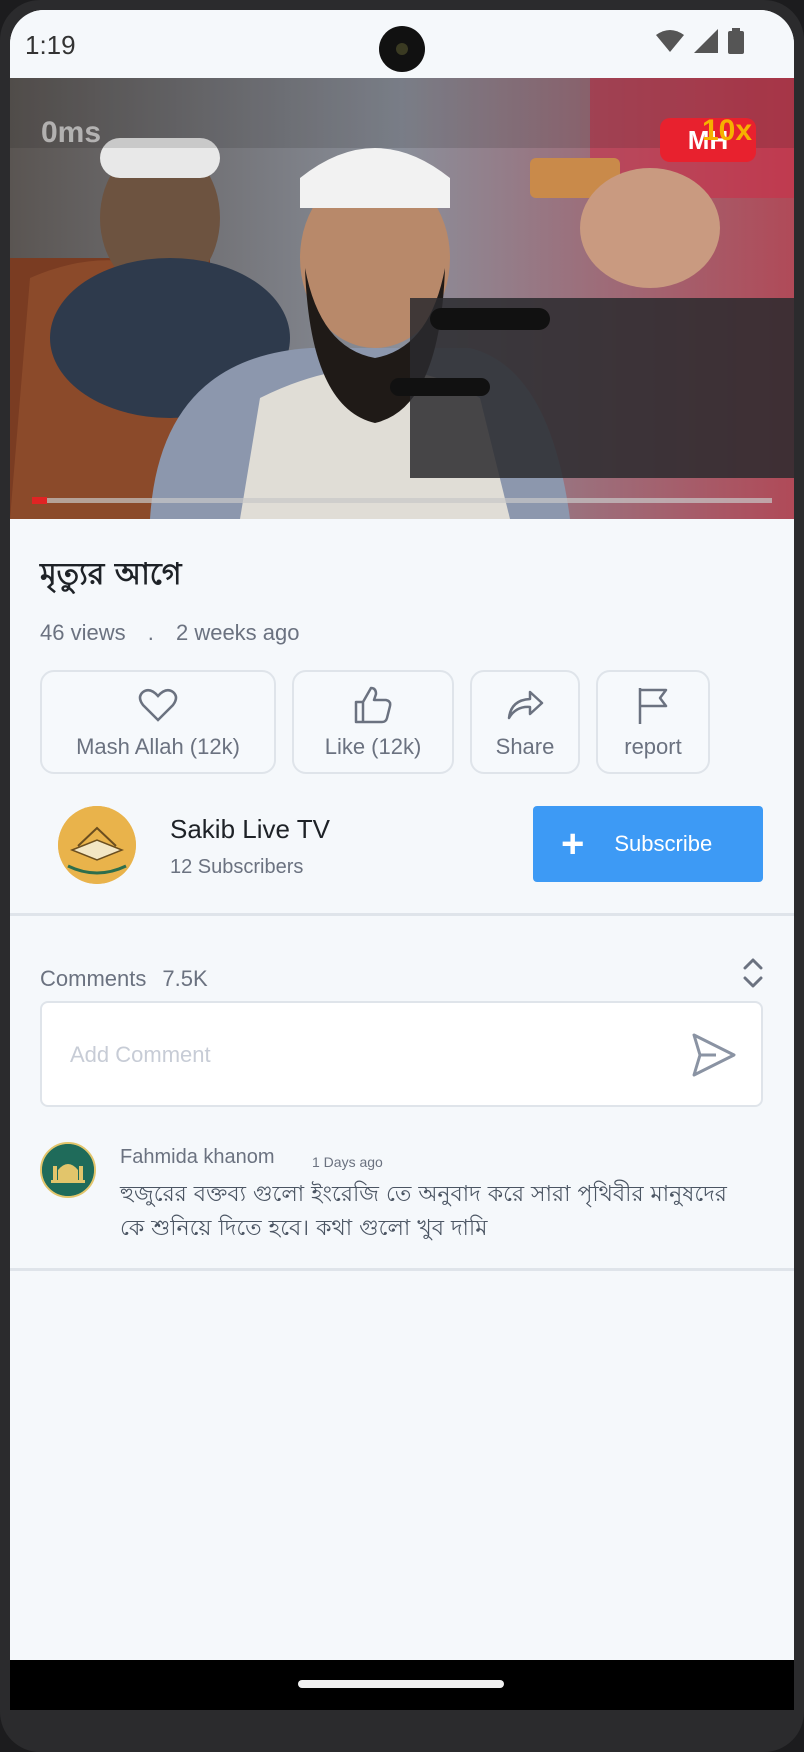  I want to click on video-latency-overlay: 0ms, so click(71, 132).